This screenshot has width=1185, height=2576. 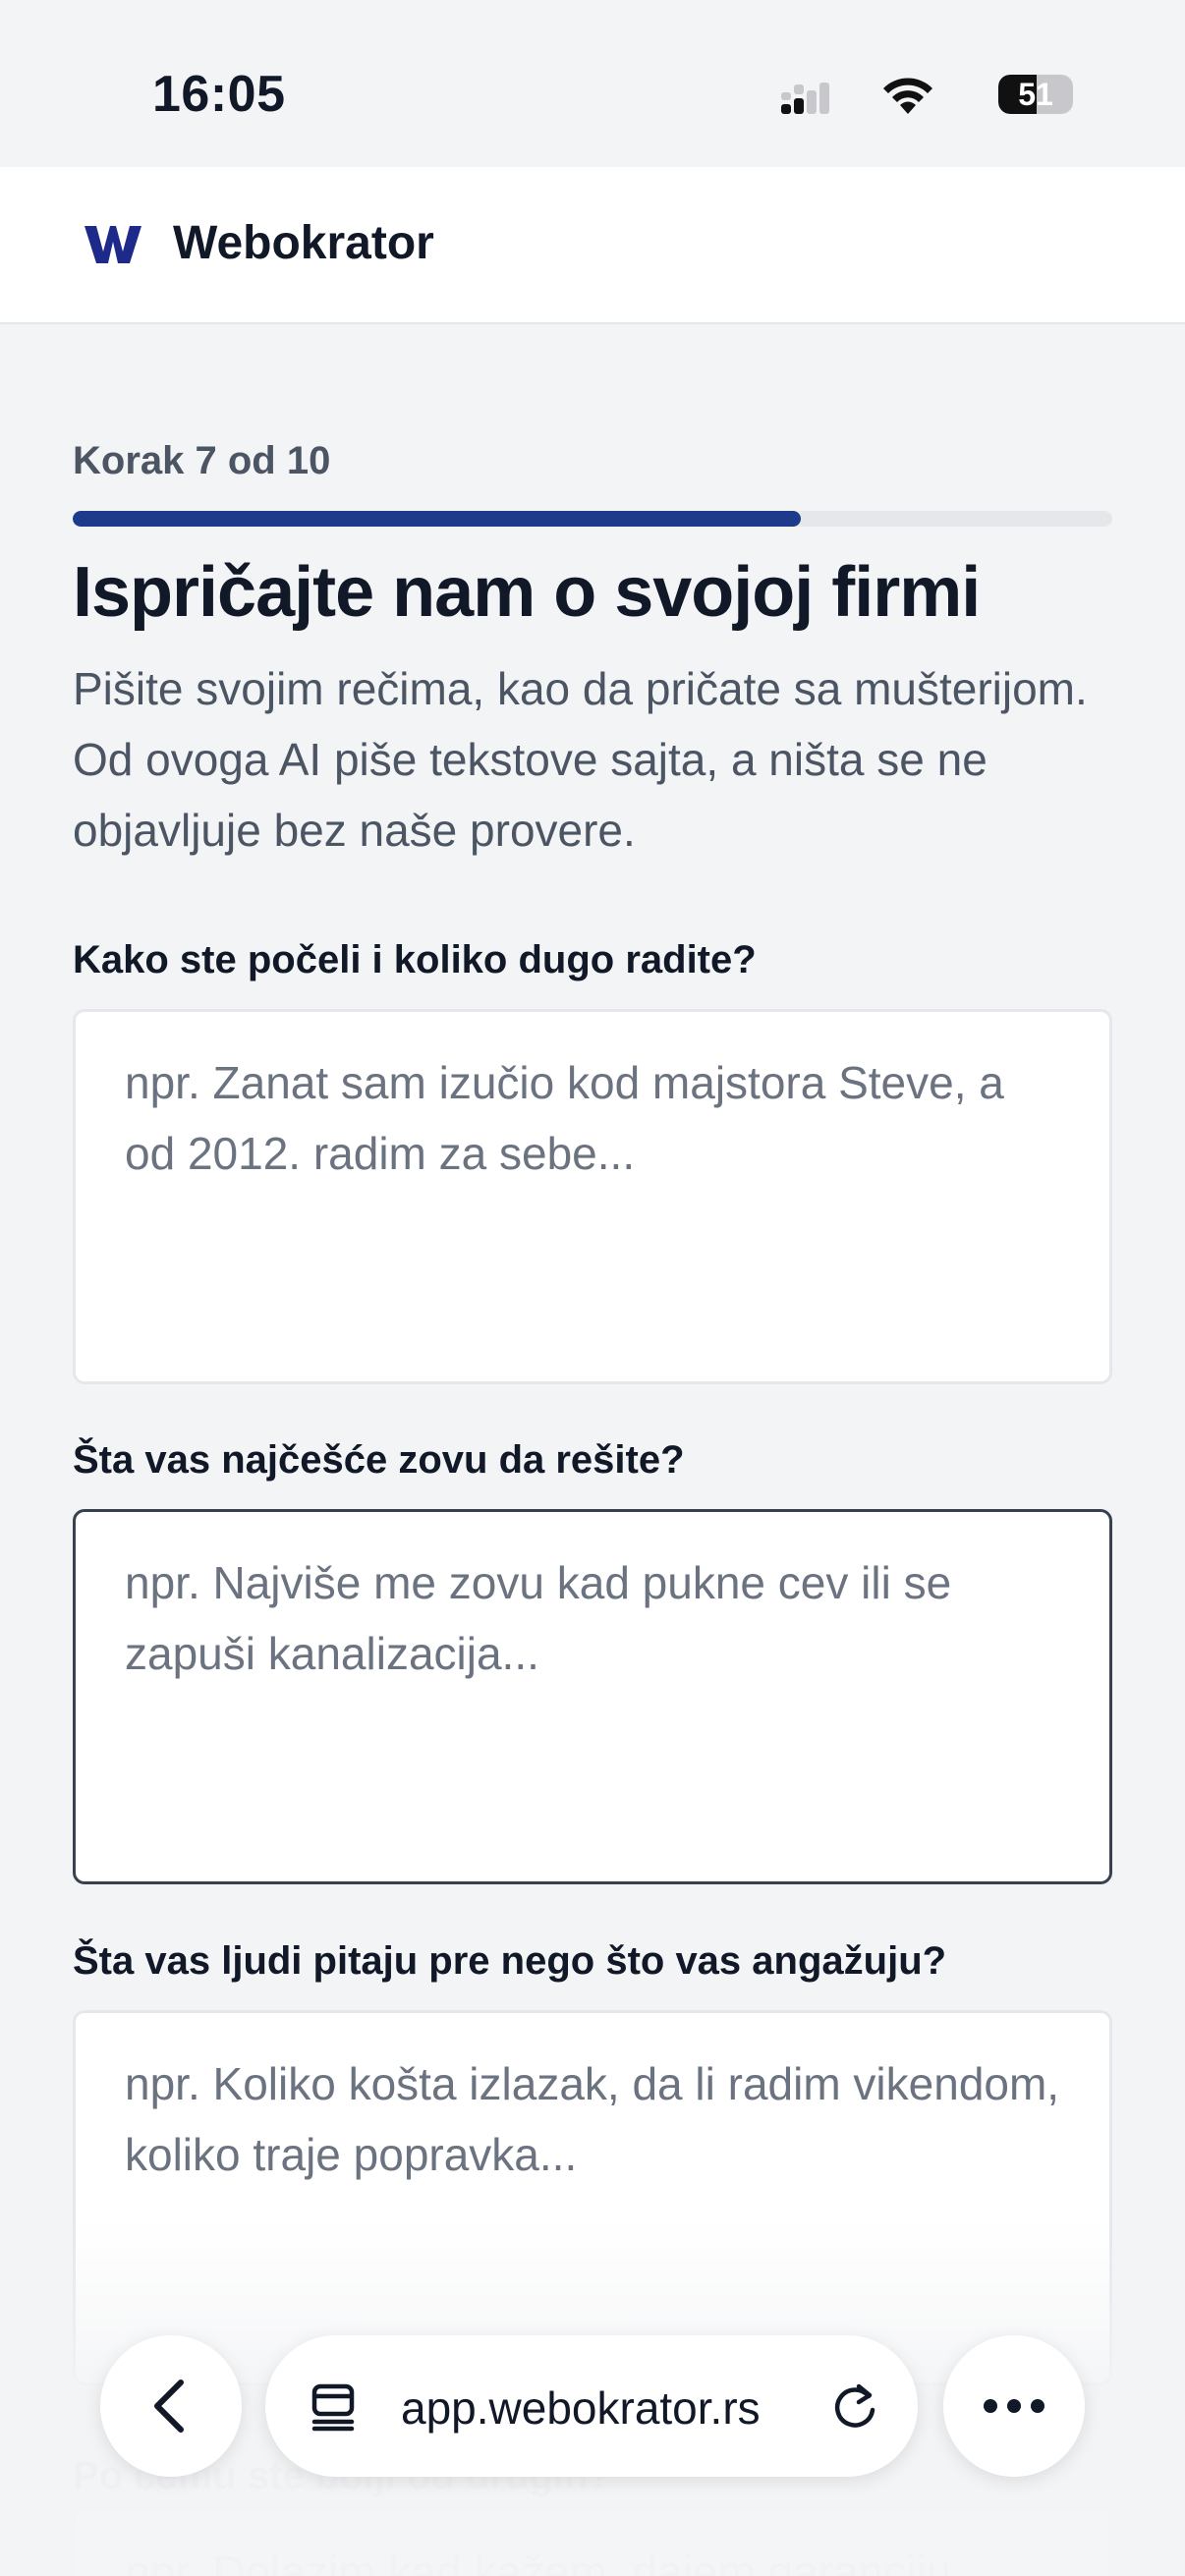 I want to click on battery-percentage: 51, so click(x=1035, y=94).